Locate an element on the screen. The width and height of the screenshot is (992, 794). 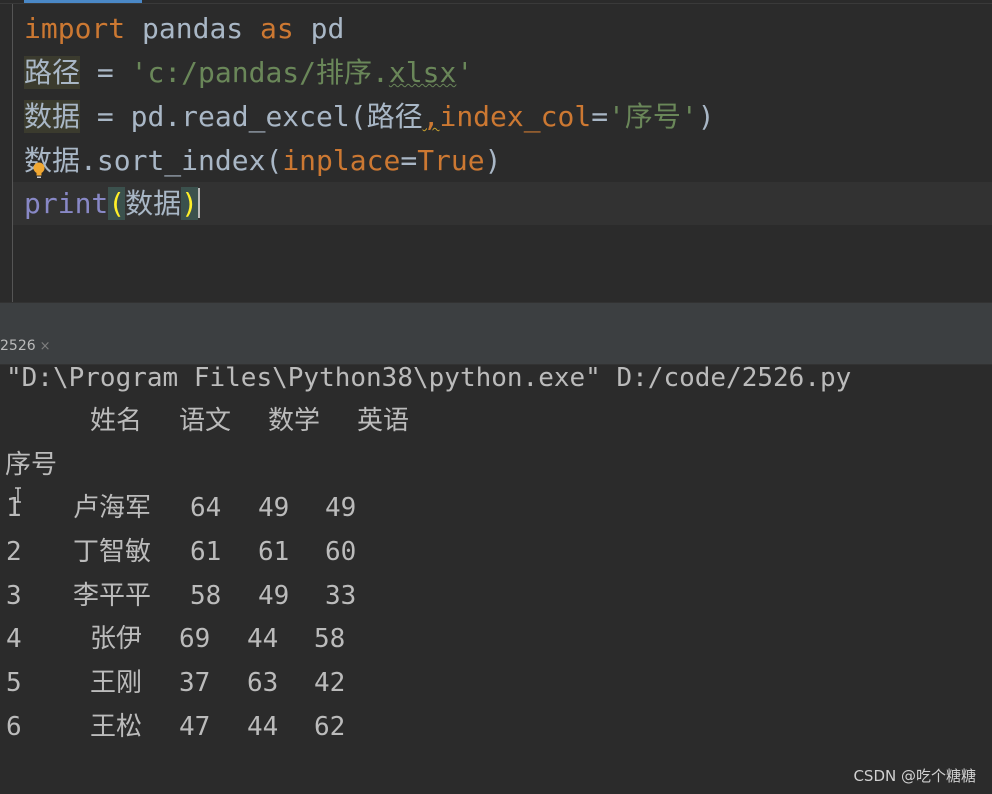
code-line-5: print(数据) is located at coordinates (112, 204).